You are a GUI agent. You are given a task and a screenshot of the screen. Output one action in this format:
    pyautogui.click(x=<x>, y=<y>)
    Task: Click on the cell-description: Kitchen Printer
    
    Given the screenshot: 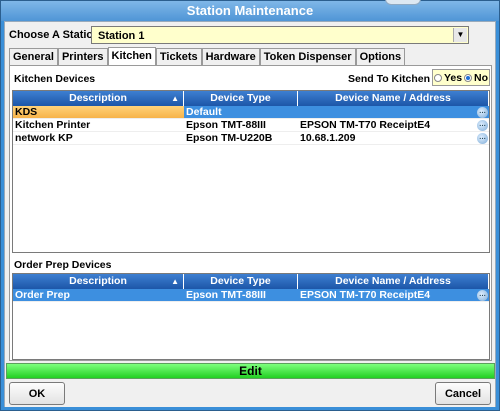 What is the action you would take?
    pyautogui.click(x=53, y=125)
    